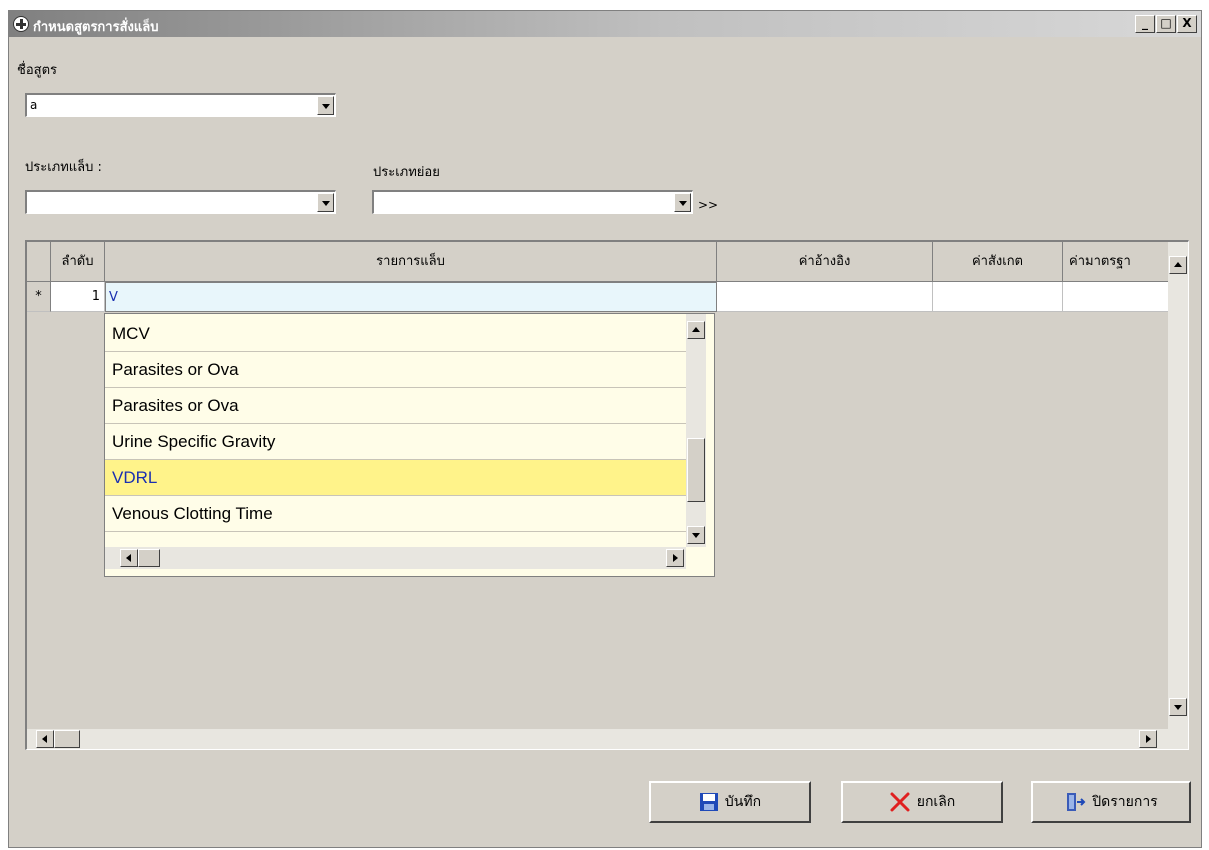 The image size is (1209, 850). Describe the element at coordinates (78, 297) in the screenshot. I see `row-seq-cell: 1` at that location.